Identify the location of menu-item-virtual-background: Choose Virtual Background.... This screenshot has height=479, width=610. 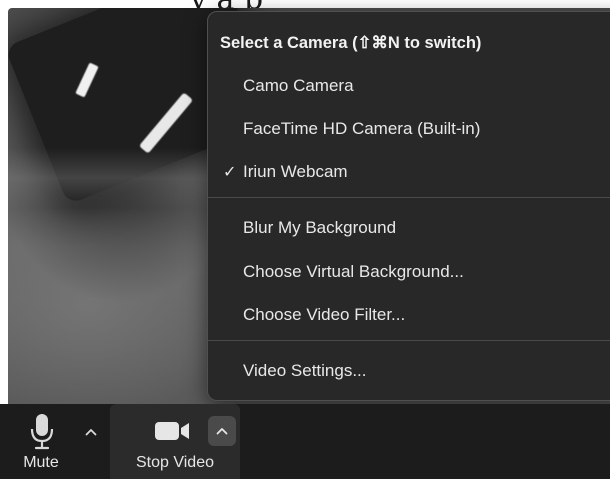
(353, 272).